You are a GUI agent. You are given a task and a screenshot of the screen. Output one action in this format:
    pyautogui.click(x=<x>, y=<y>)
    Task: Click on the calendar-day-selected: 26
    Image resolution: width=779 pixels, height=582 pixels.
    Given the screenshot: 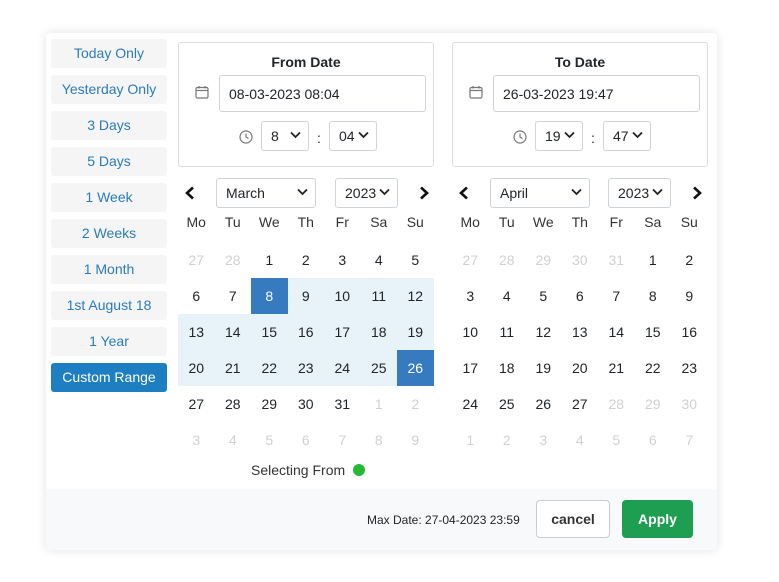 What is the action you would take?
    pyautogui.click(x=415, y=368)
    